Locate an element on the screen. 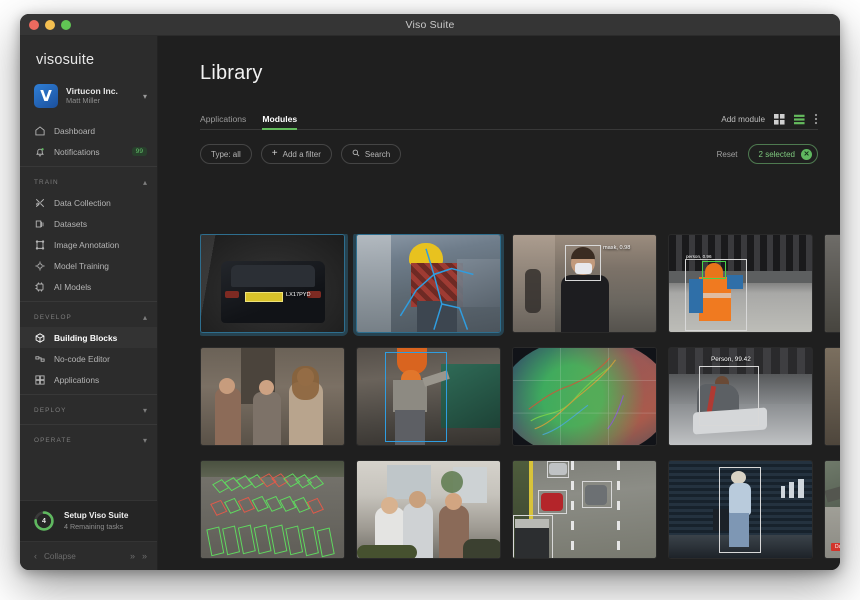 Image resolution: width=860 pixels, height=600 pixels. setup-texts: Setup Viso Suite 4 Remaining tasks is located at coordinates (96, 520).